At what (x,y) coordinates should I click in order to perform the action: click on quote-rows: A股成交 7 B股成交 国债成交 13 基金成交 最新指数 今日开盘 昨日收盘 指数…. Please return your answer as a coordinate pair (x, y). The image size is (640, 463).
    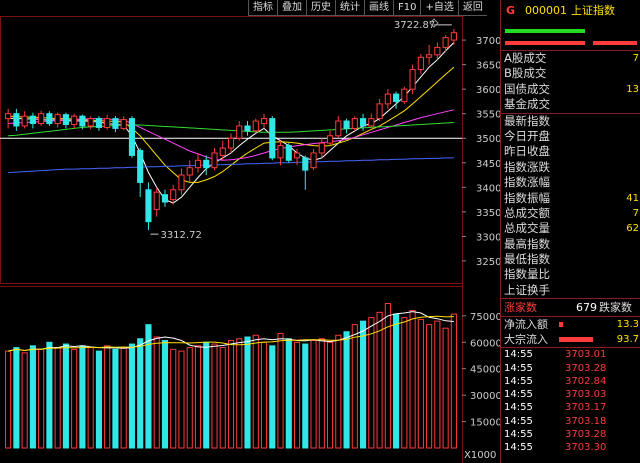
    Looking at the image, I should click on (570, 174).